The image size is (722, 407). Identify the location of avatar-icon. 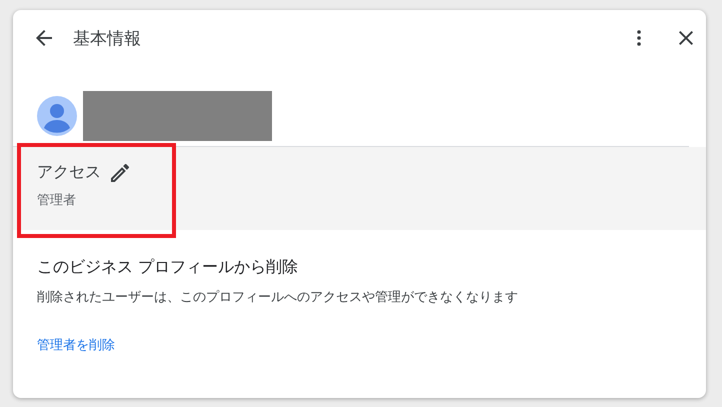
(57, 116).